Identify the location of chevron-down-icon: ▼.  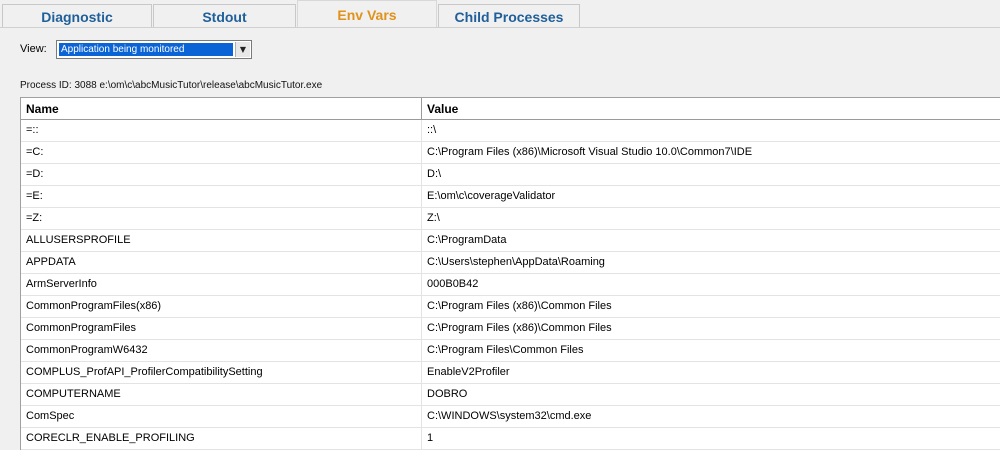
(242, 49).